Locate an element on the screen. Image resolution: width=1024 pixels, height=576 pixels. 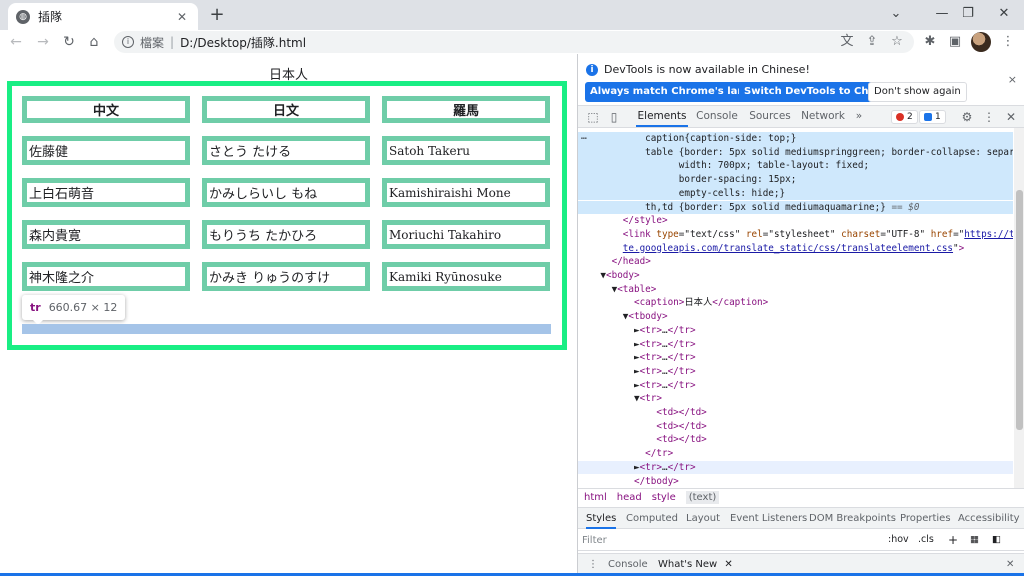
elements-tree-line: <caption>日本人</caption> is located at coordinates (795, 303).